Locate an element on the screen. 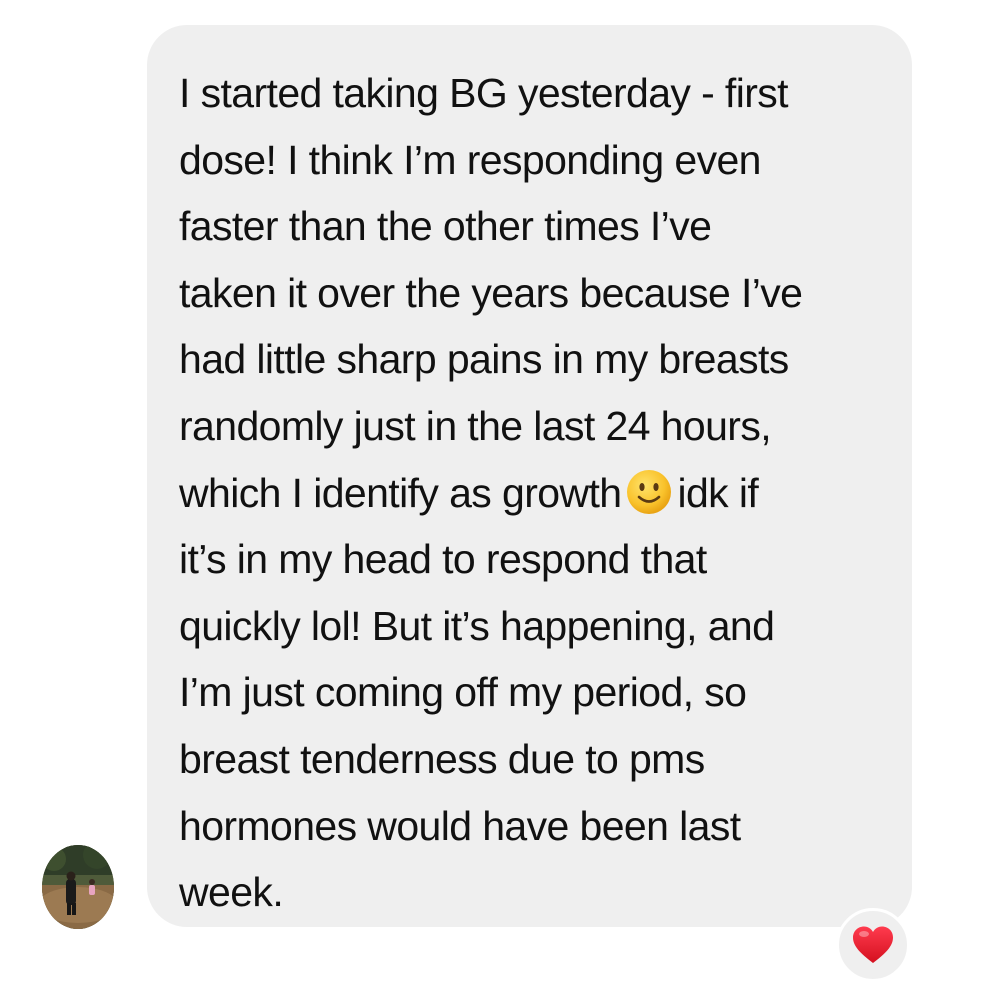 The image size is (1006, 1006). avatar is located at coordinates (78, 887).